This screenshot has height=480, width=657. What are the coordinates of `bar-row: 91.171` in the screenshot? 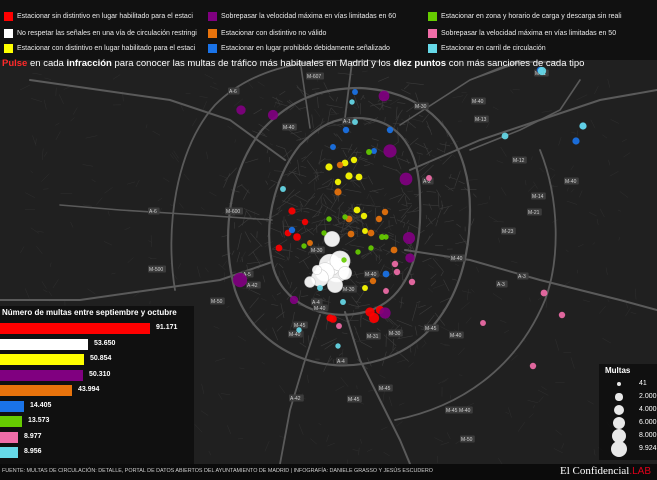 It's located at (97, 328).